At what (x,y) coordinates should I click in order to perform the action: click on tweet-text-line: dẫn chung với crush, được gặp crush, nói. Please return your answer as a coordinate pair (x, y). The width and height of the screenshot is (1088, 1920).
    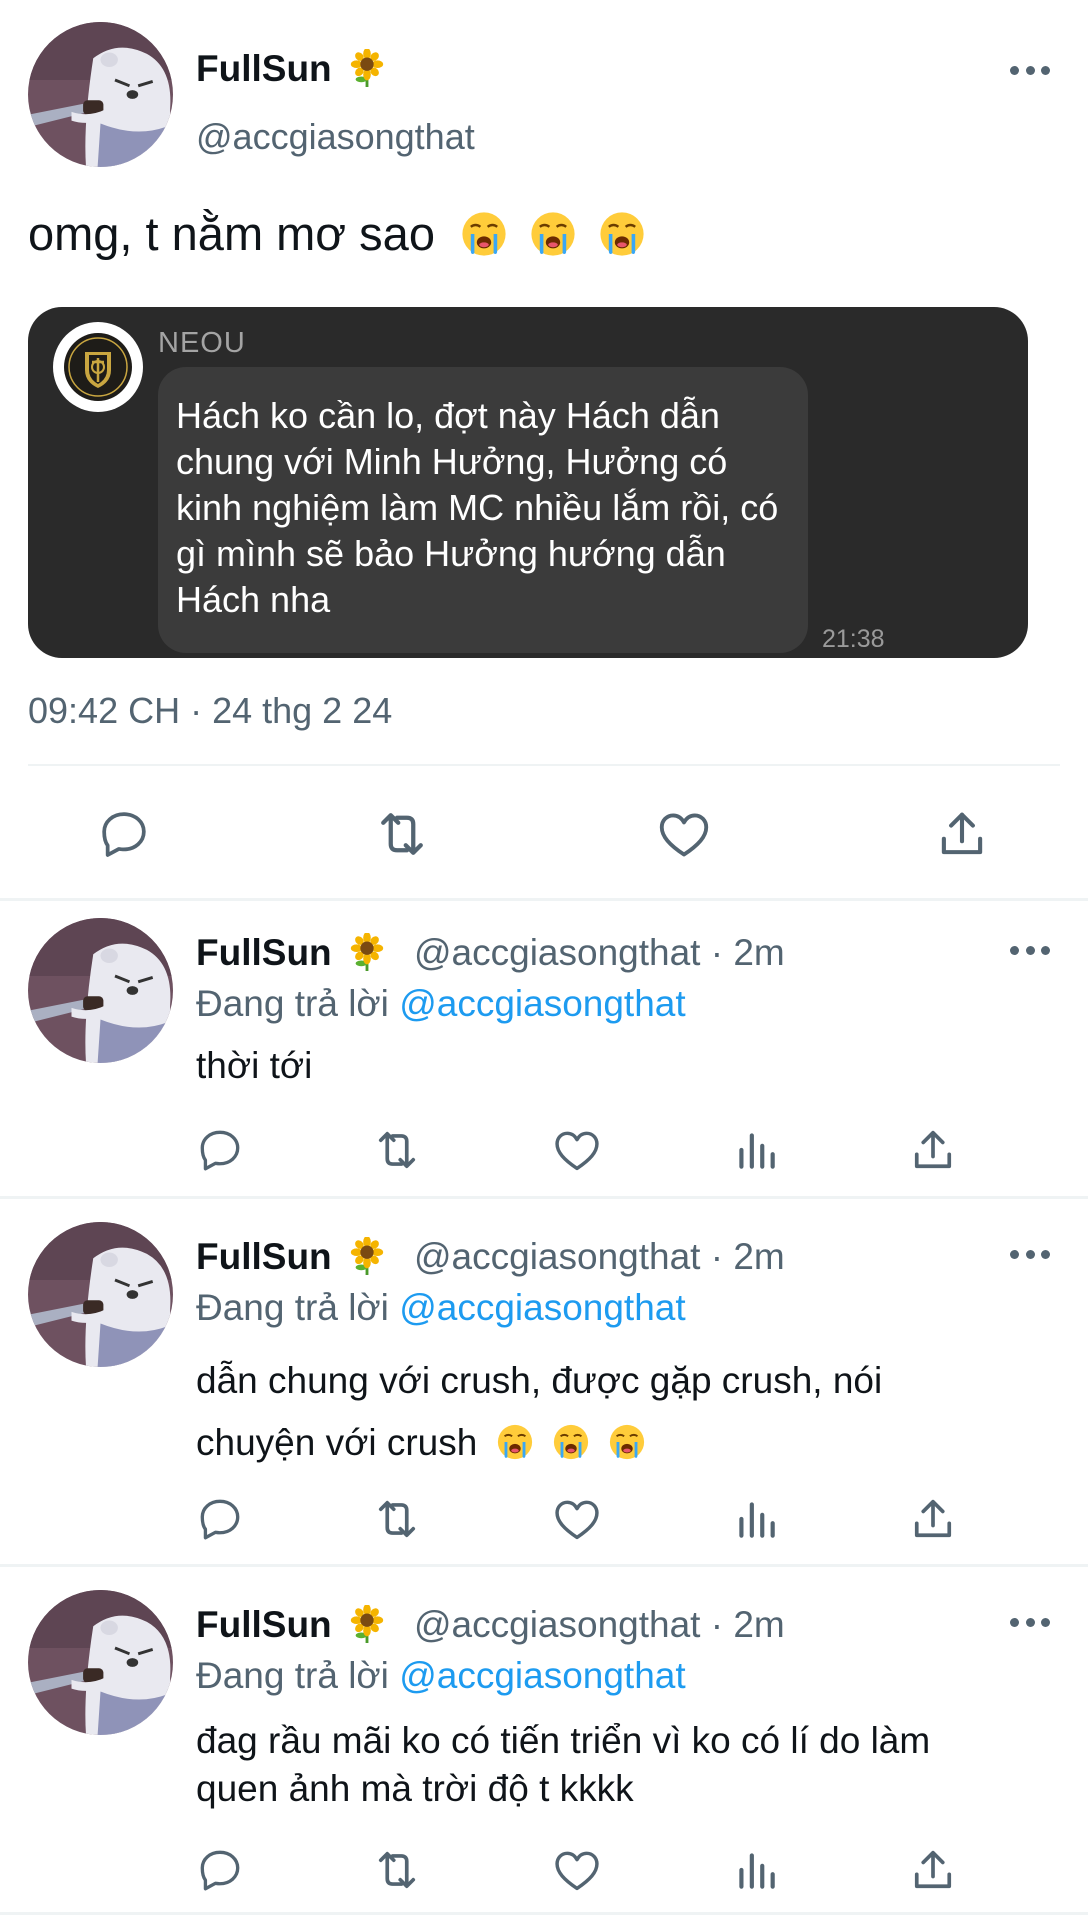
    Looking at the image, I should click on (539, 1380).